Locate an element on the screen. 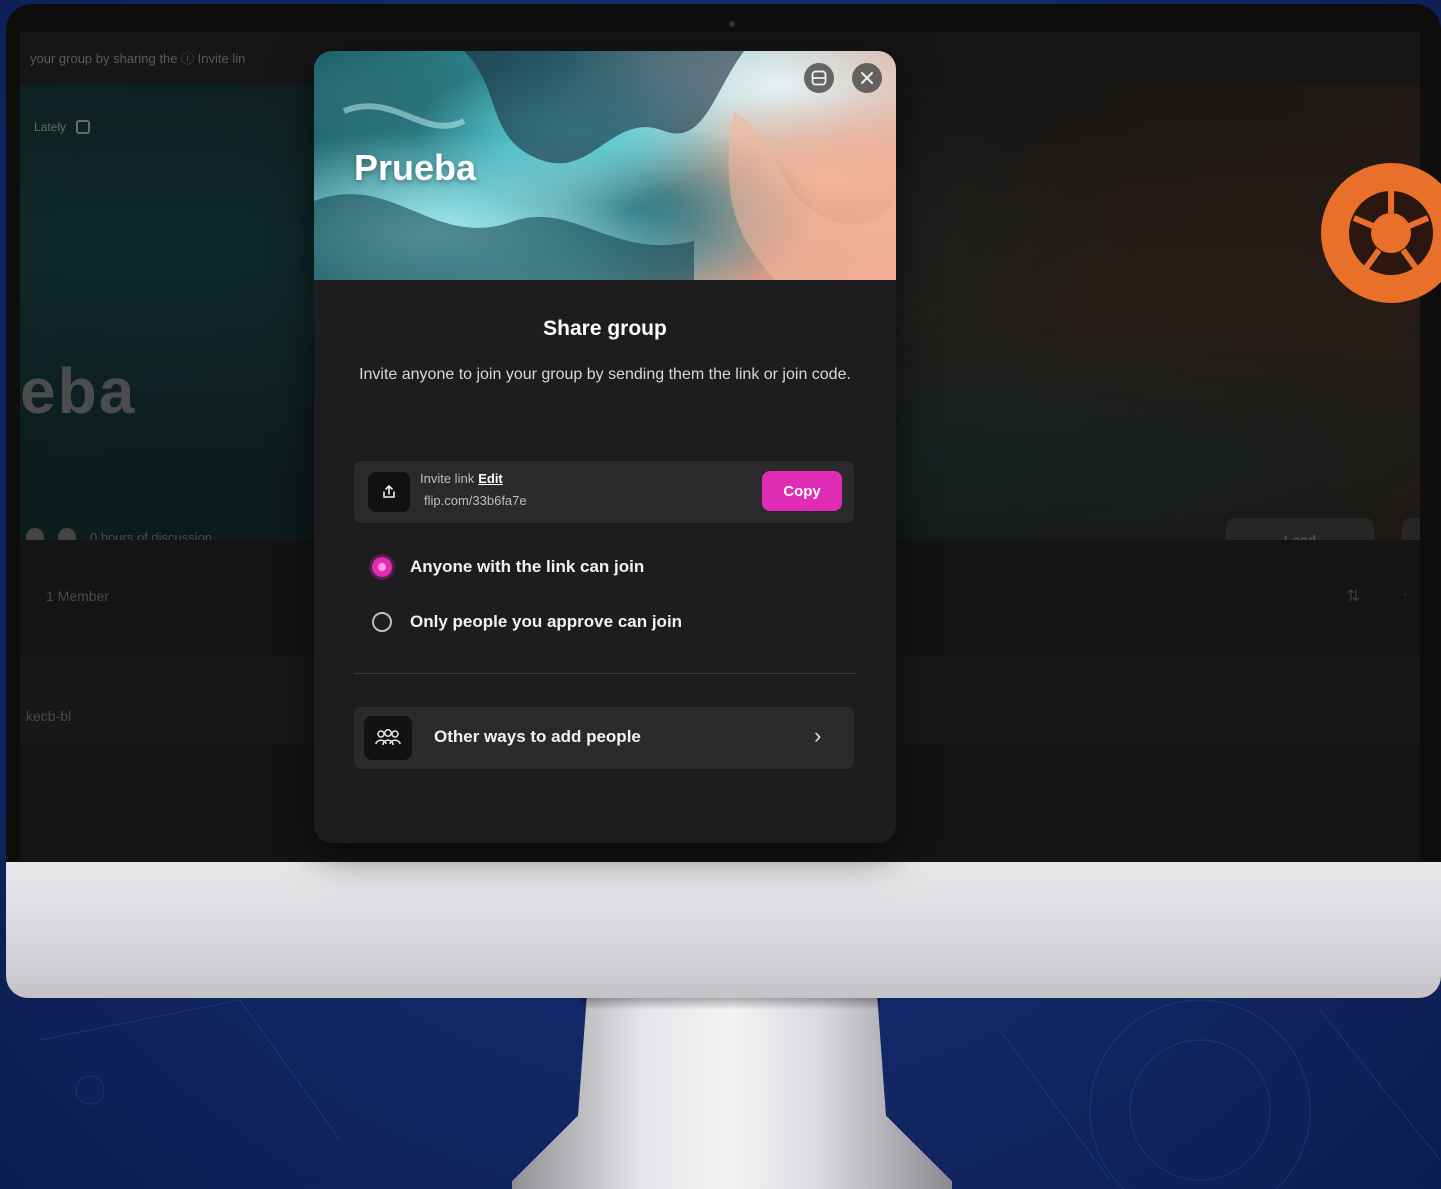 The image size is (1441, 1189). brand-logo-icon is located at coordinates (1391, 233).